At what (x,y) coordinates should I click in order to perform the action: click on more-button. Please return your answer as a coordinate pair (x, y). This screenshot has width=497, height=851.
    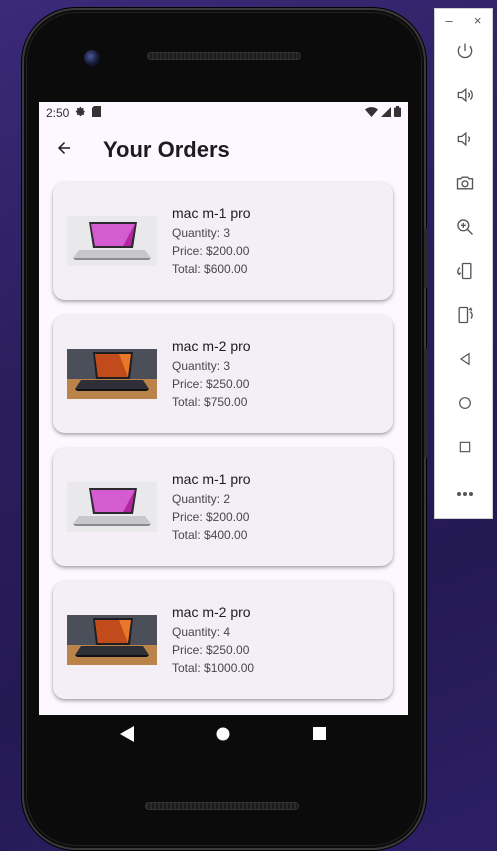
    Looking at the image, I should click on (464, 493).